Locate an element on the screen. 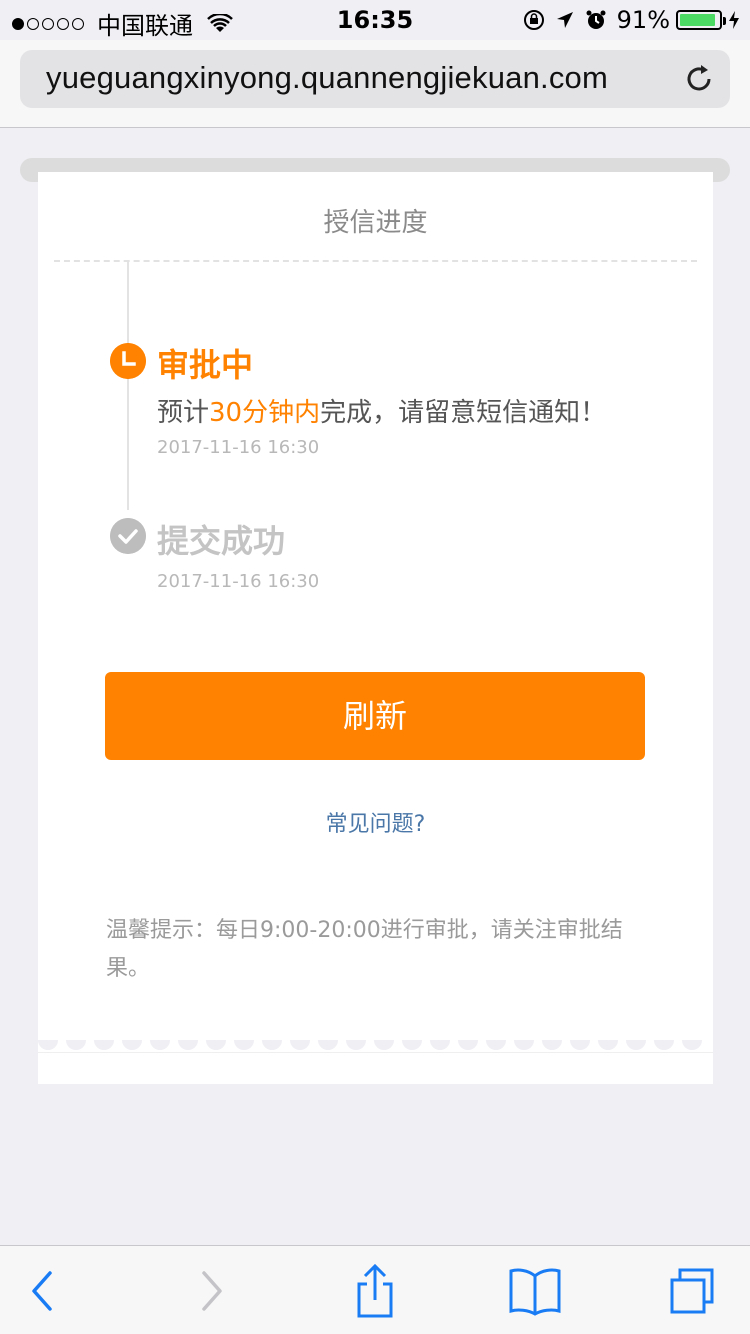 Image resolution: width=750 pixels, height=1334 pixels. forward-button is located at coordinates (211, 1291).